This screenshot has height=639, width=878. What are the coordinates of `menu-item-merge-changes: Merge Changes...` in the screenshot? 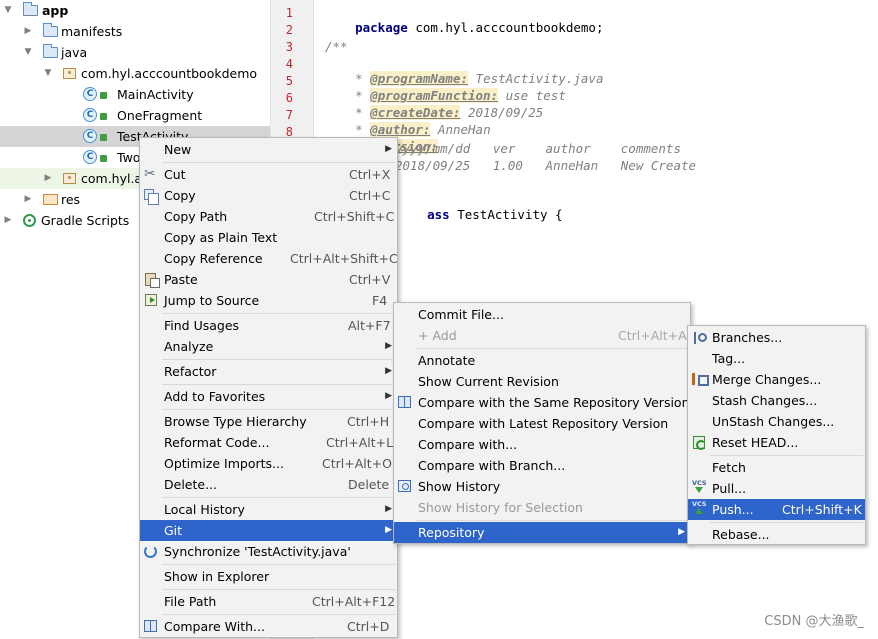 It's located at (776, 379).